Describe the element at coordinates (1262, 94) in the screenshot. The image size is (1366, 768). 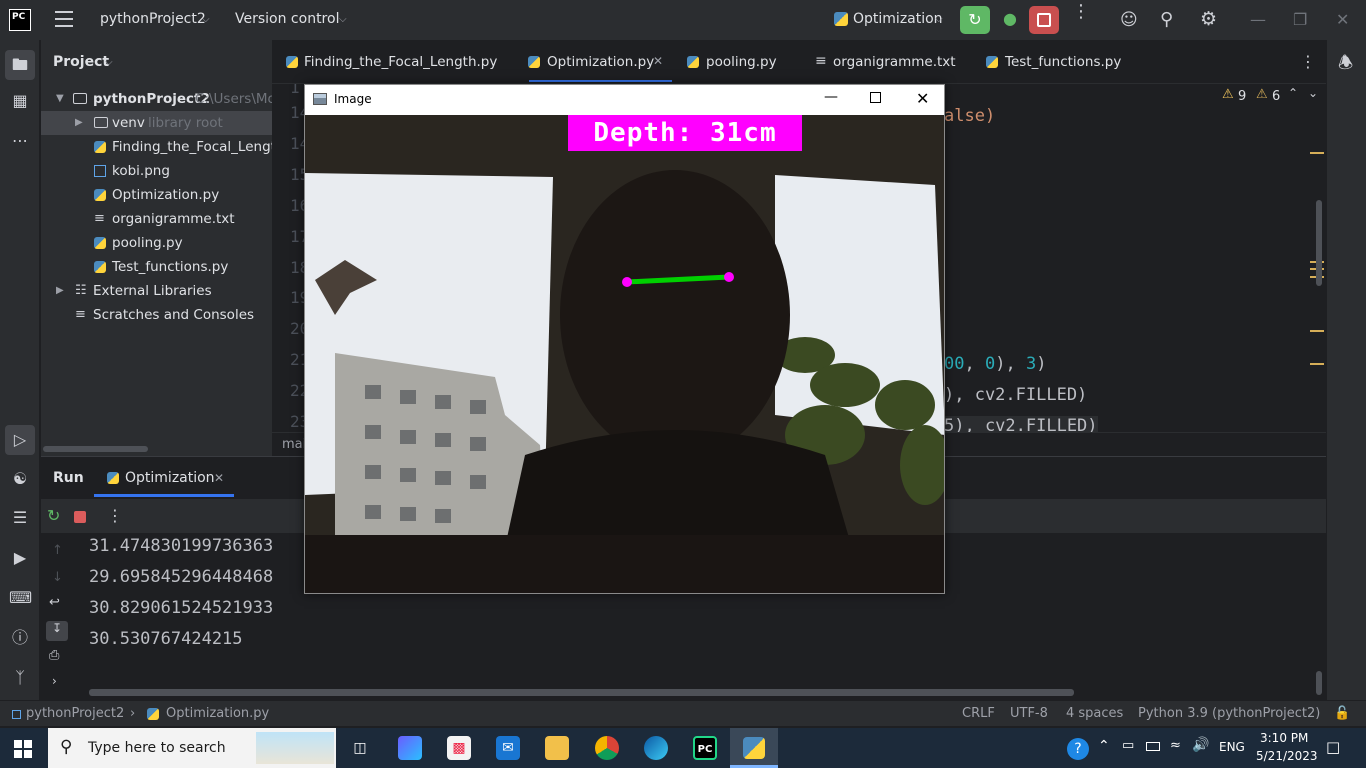
I see `weak-warning-icon: ⚠` at that location.